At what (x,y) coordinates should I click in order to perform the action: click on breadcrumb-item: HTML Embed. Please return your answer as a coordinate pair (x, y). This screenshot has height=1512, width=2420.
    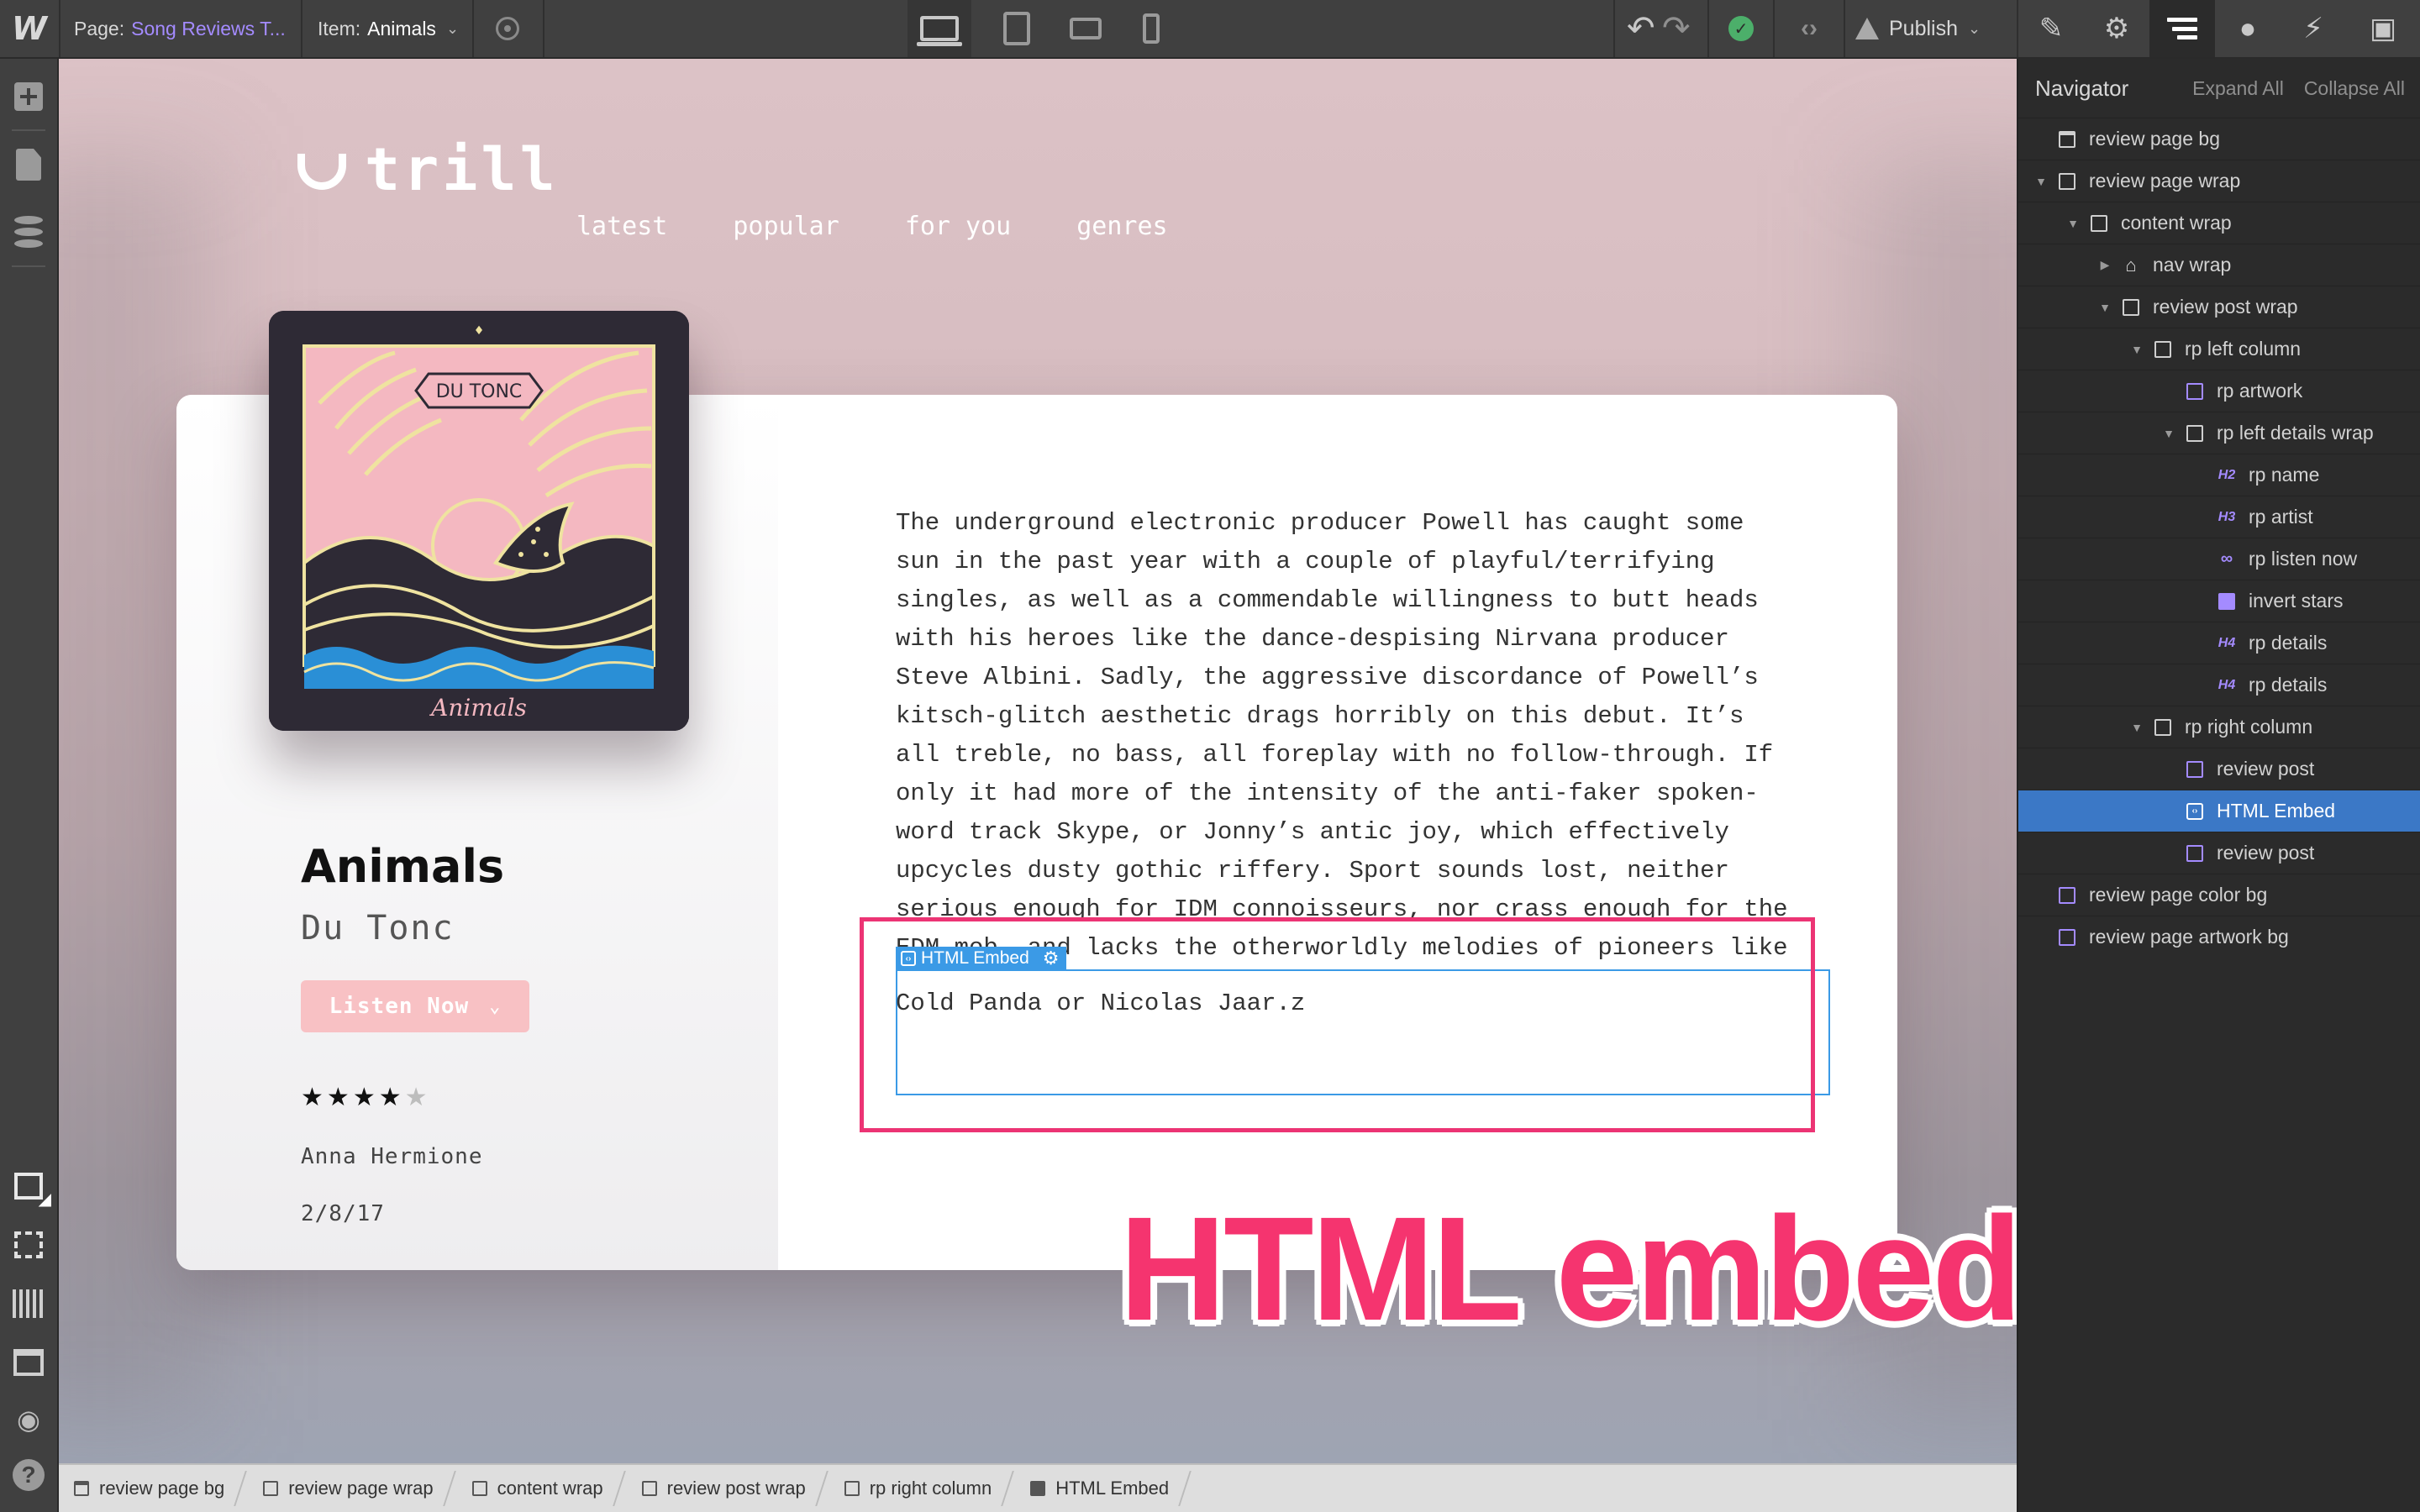
    Looking at the image, I should click on (1102, 1488).